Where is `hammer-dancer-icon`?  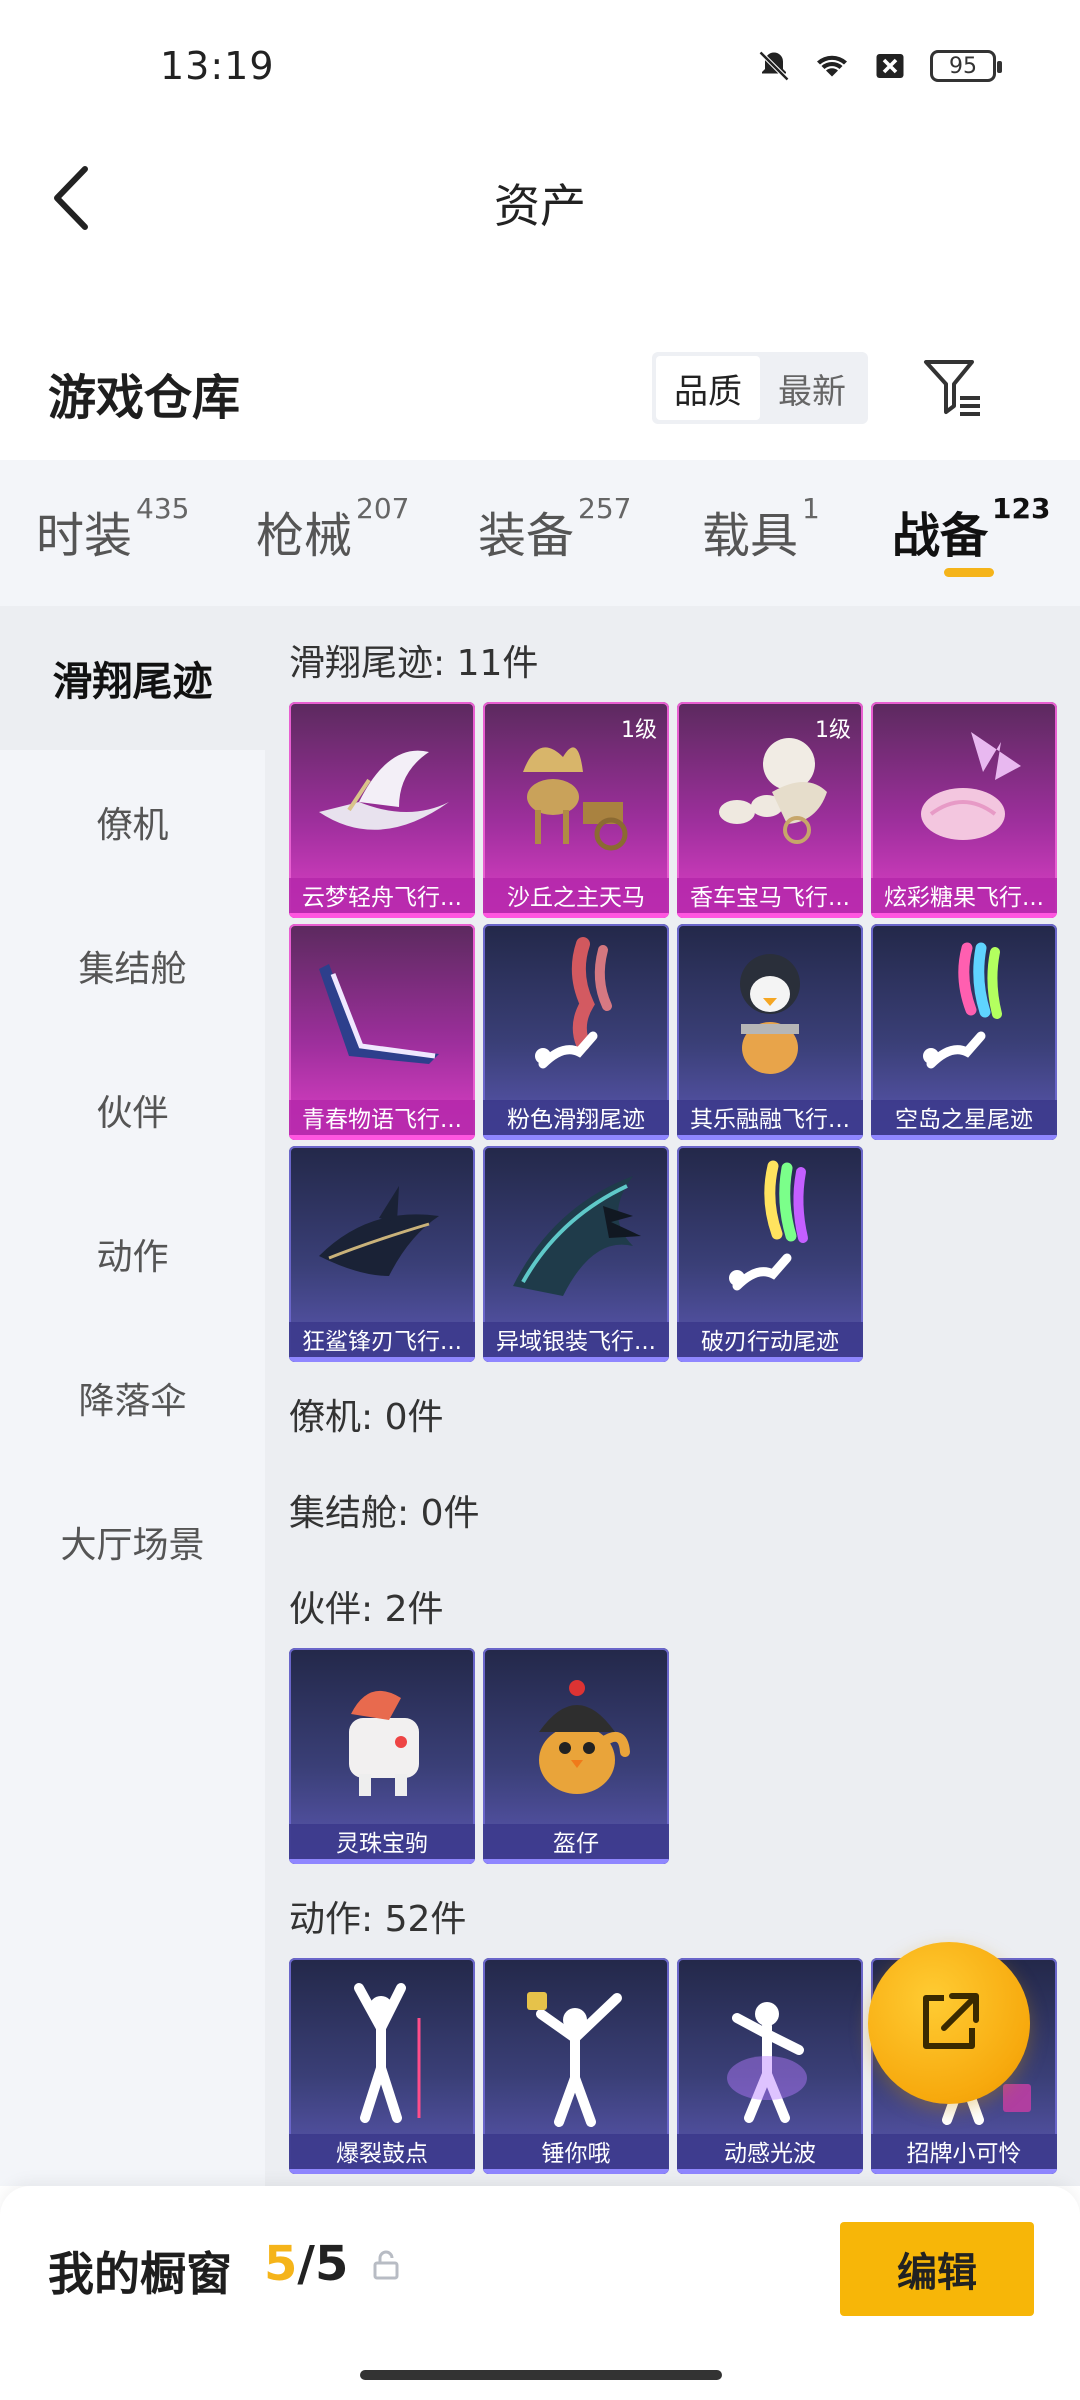 hammer-dancer-icon is located at coordinates (574, 2059).